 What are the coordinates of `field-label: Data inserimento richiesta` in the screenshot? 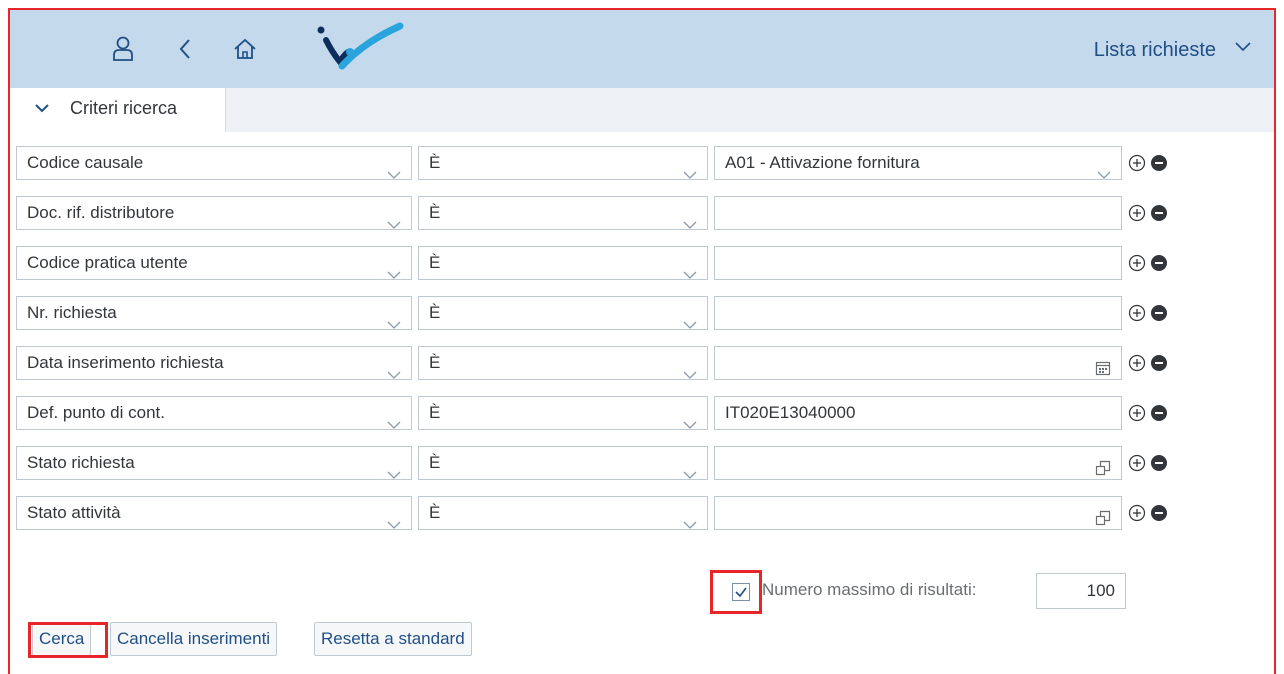 It's located at (125, 362).